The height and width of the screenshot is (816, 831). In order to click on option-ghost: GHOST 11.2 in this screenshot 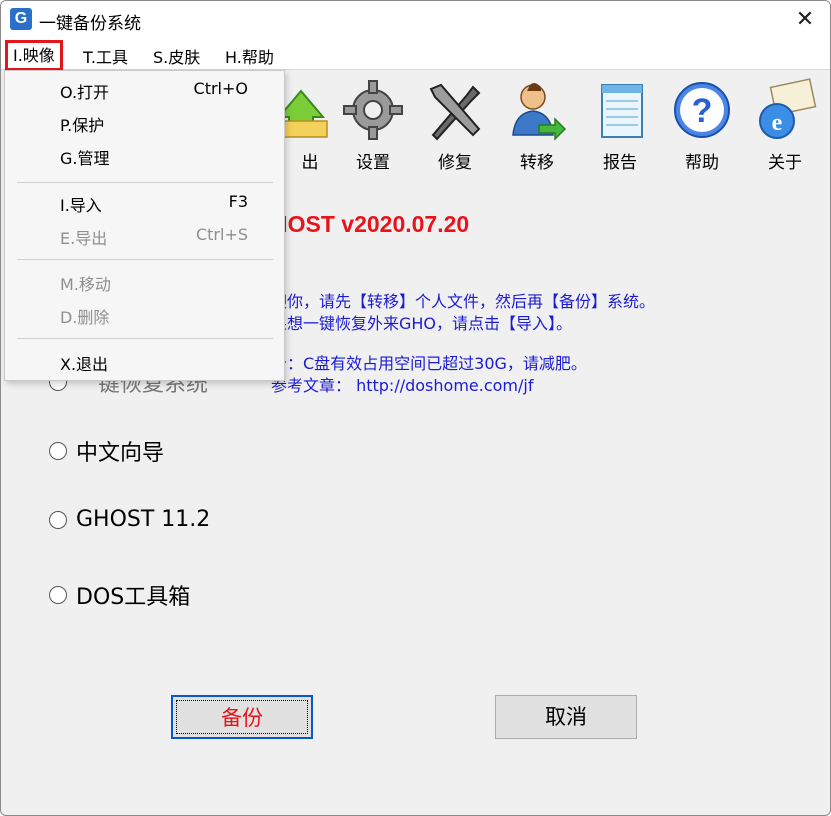, I will do `click(129, 519)`.